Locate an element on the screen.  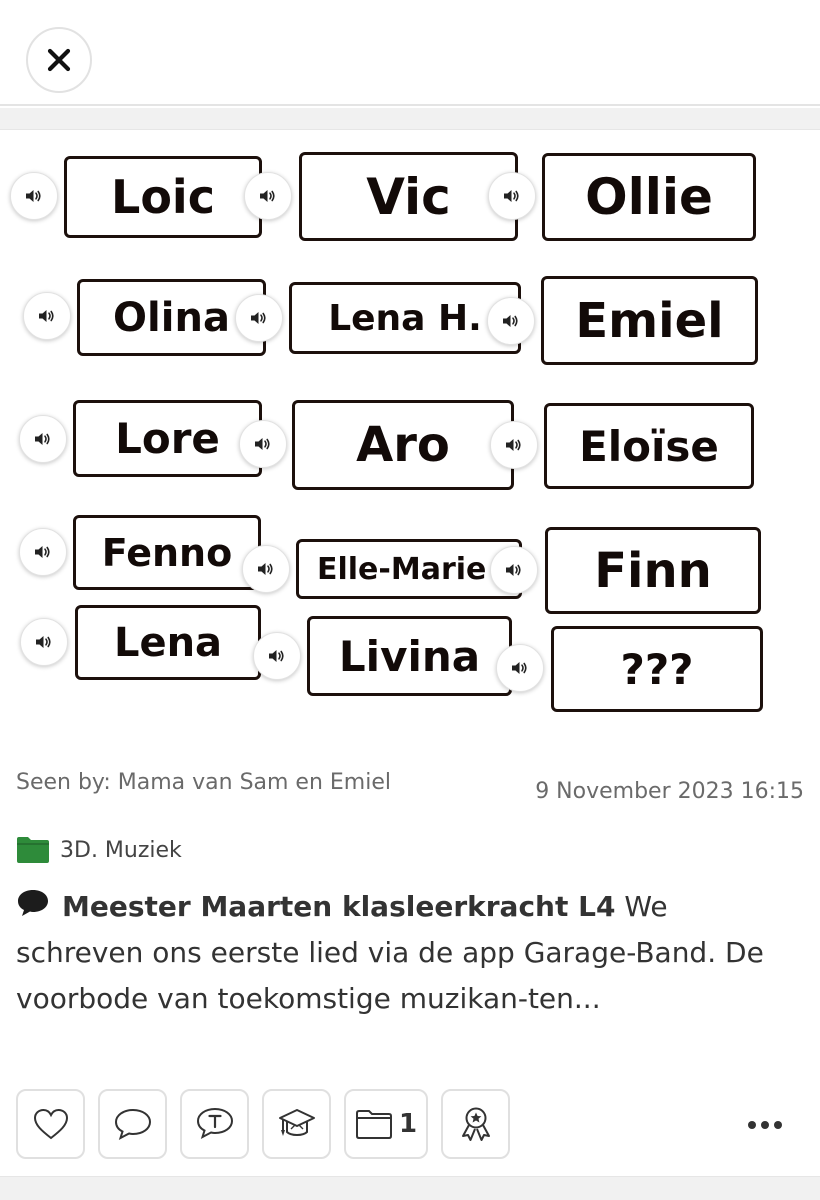
folder-link: 3D. Muziek is located at coordinates (99, 850).